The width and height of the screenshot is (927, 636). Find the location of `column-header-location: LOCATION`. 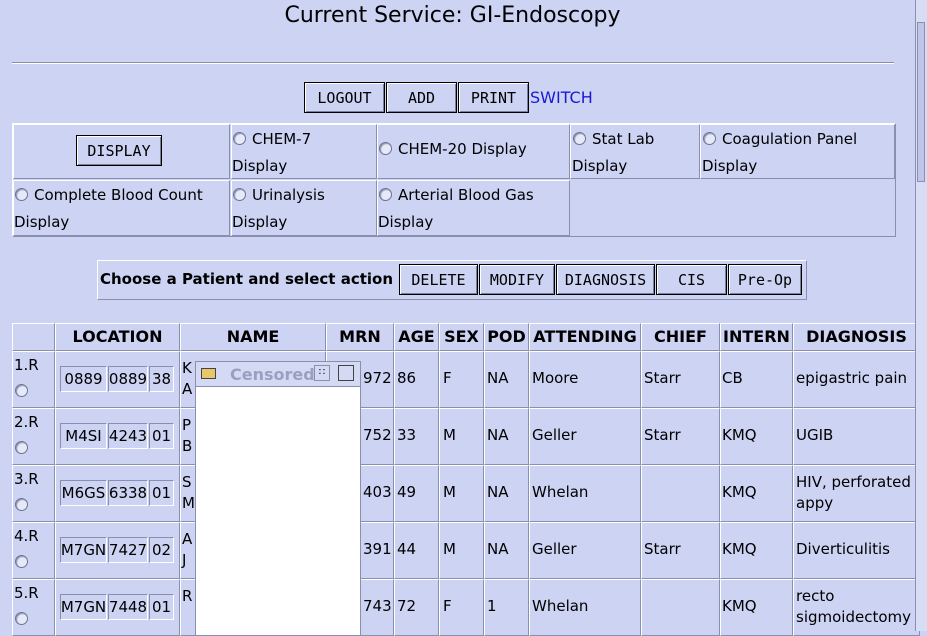

column-header-location: LOCATION is located at coordinates (117, 336).